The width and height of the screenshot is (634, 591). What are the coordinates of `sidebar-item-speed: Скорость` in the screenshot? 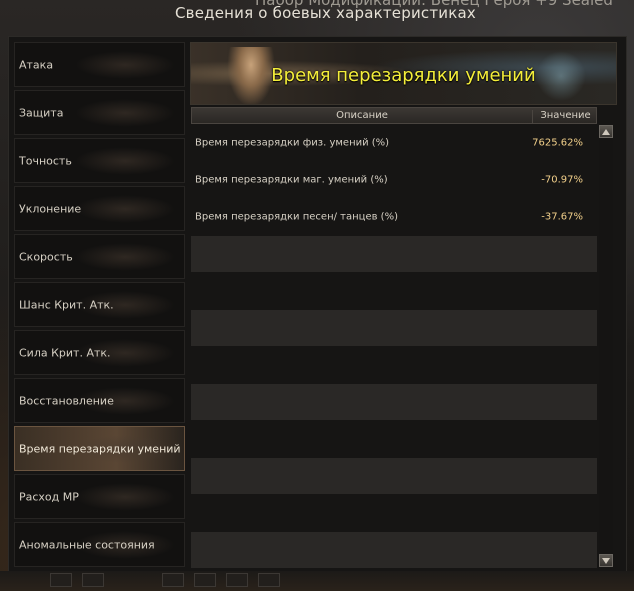 It's located at (99, 256).